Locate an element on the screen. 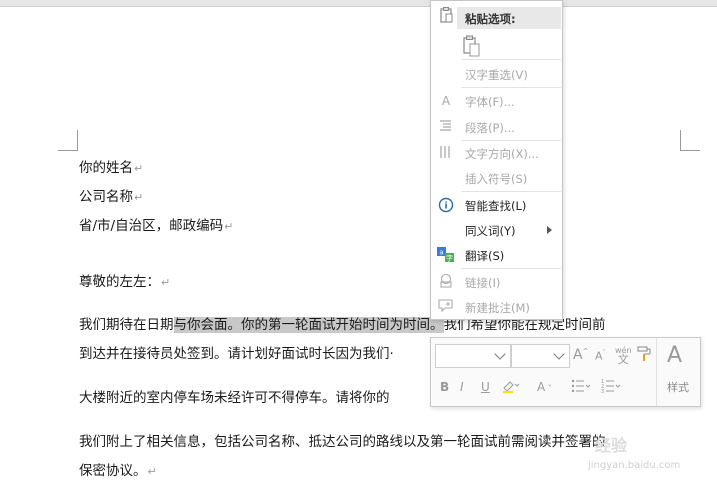 The image size is (717, 490). menu-item-label: 智能查找(L) is located at coordinates (496, 206).